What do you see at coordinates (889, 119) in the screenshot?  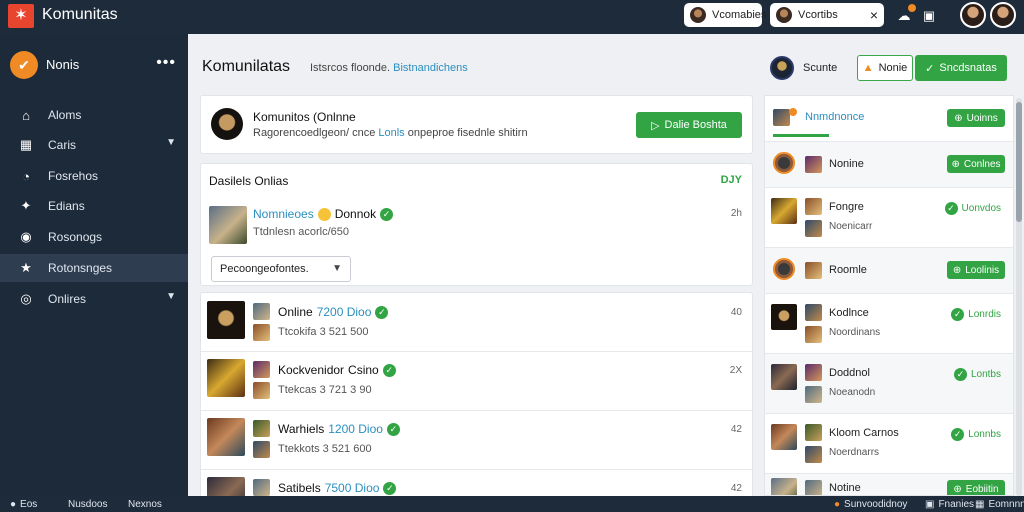 I see `right-panel-row: Nnmdnonce ⊕ Uoinns` at bounding box center [889, 119].